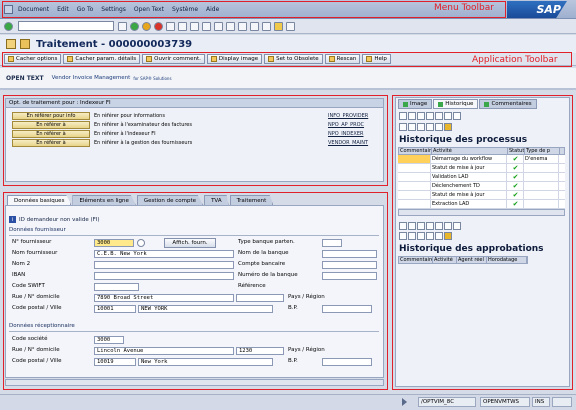 The width and height of the screenshot is (576, 410). I want to click on option-code: INFO_PROVIDER, so click(348, 116).